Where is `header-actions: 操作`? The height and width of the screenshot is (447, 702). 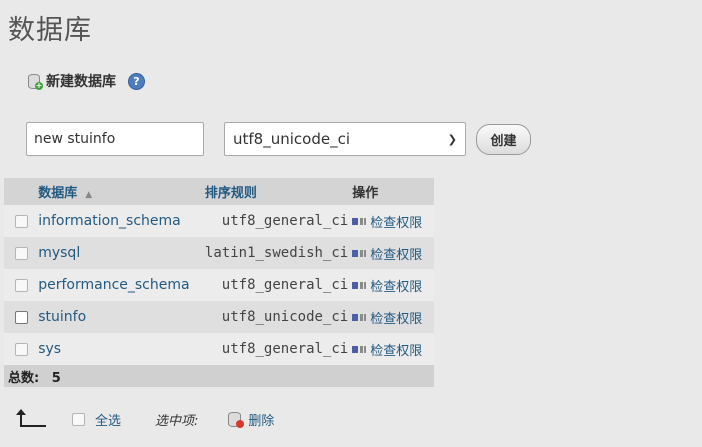 header-actions: 操作 is located at coordinates (393, 191).